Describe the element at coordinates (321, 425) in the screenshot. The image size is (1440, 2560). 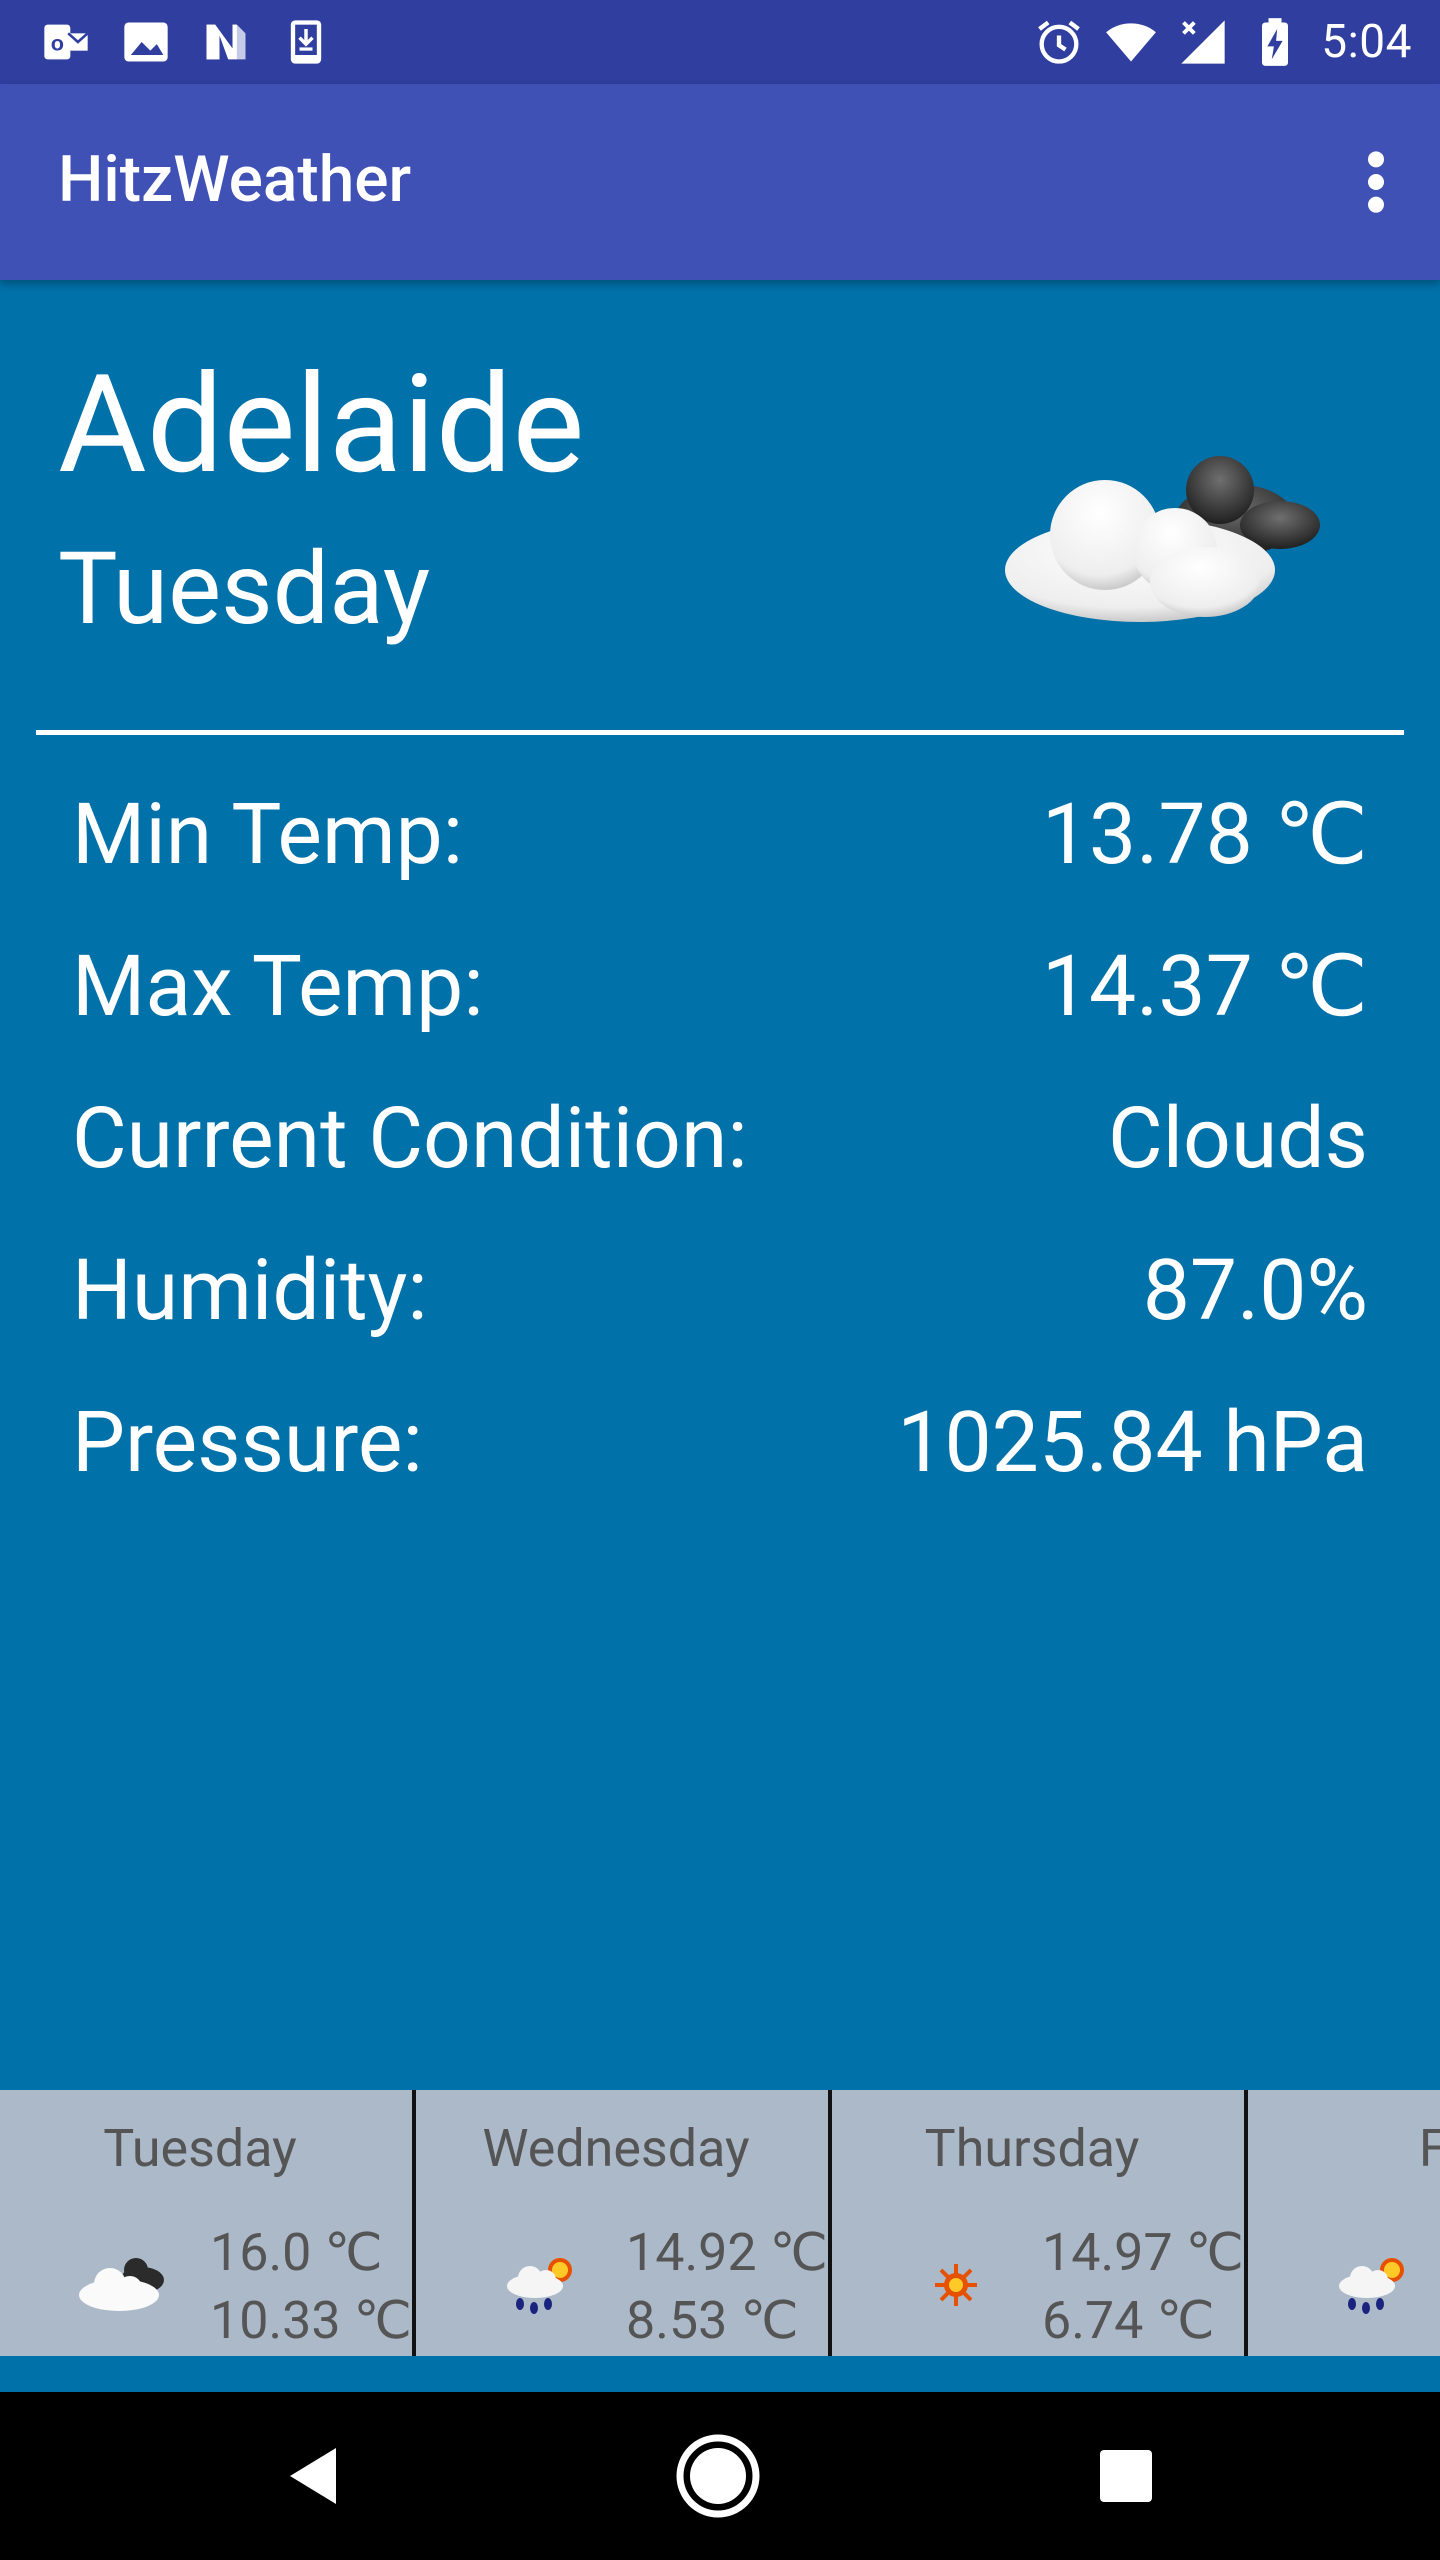
I see `city-name: Adelaide` at that location.